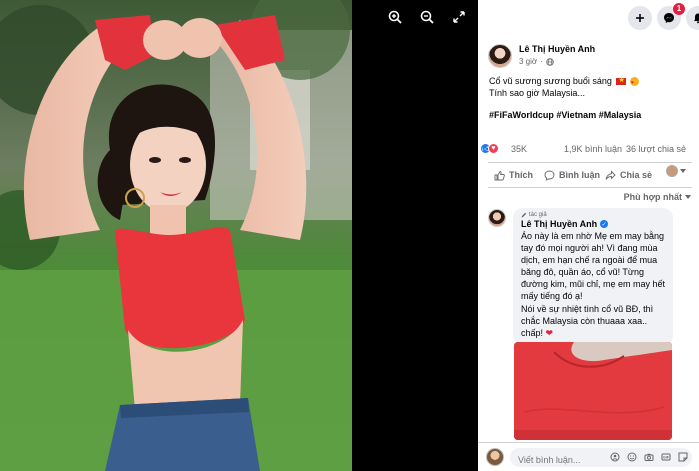 The image size is (699, 471). Describe the element at coordinates (610, 174) in the screenshot. I see `share-icon` at that location.